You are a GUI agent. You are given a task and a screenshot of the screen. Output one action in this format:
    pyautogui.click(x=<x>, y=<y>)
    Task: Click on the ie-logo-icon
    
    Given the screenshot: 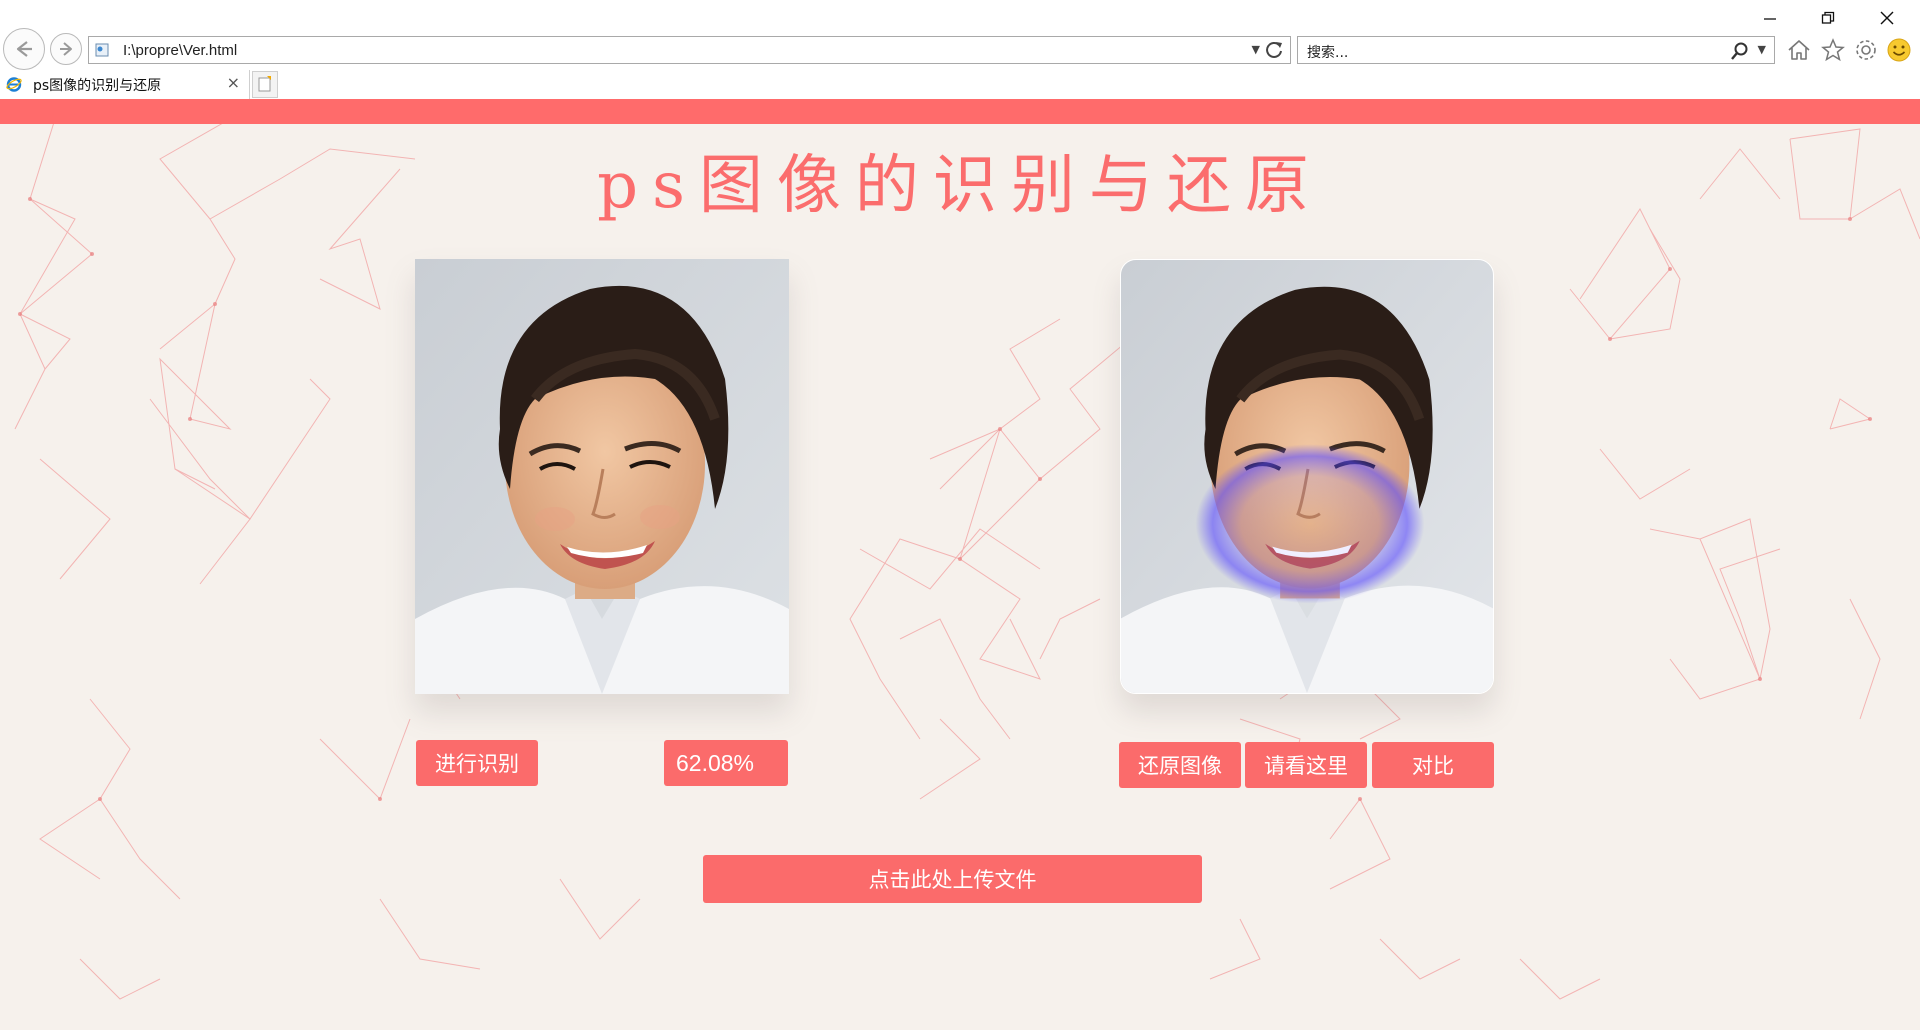 What is the action you would take?
    pyautogui.click(x=14, y=84)
    